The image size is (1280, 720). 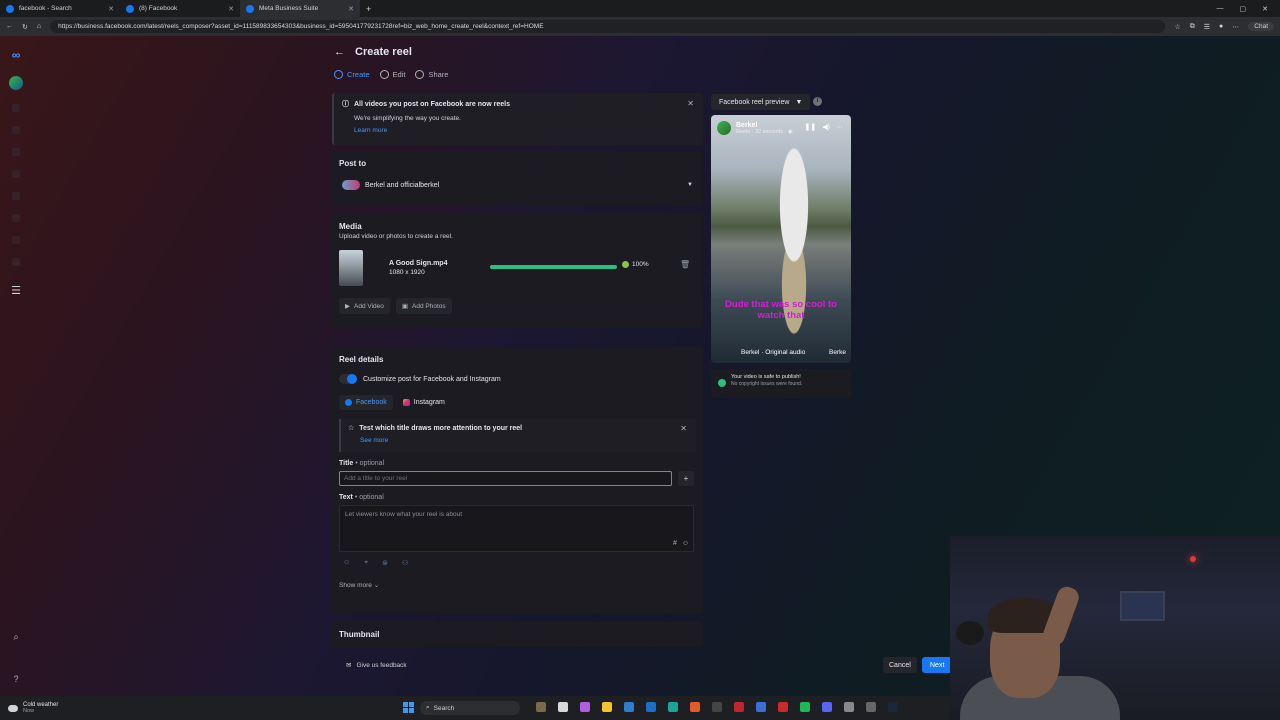 What do you see at coordinates (849, 707) in the screenshot?
I see `obs-icon` at bounding box center [849, 707].